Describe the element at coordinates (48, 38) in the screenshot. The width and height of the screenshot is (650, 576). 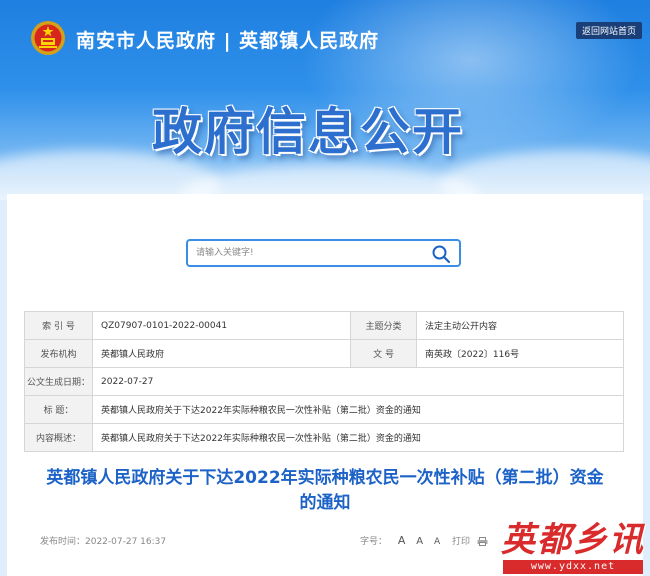
I see `national-emblem-icon` at that location.